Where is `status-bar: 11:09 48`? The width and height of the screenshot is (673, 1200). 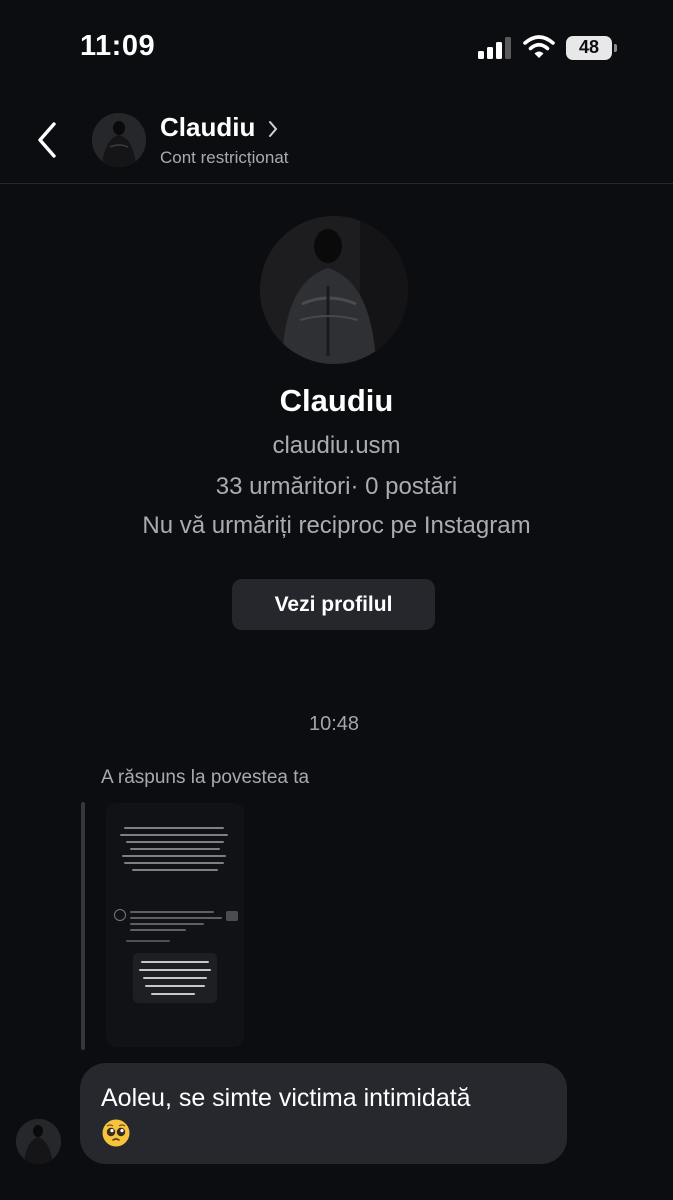 status-bar: 11:09 48 is located at coordinates (336, 48).